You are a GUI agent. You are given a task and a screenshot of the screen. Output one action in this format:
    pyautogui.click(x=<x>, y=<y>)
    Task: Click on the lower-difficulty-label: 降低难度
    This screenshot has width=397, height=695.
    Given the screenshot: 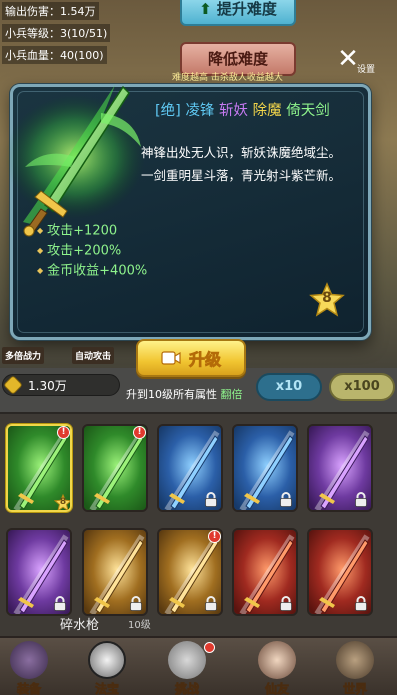 What is the action you would take?
    pyautogui.click(x=237, y=59)
    